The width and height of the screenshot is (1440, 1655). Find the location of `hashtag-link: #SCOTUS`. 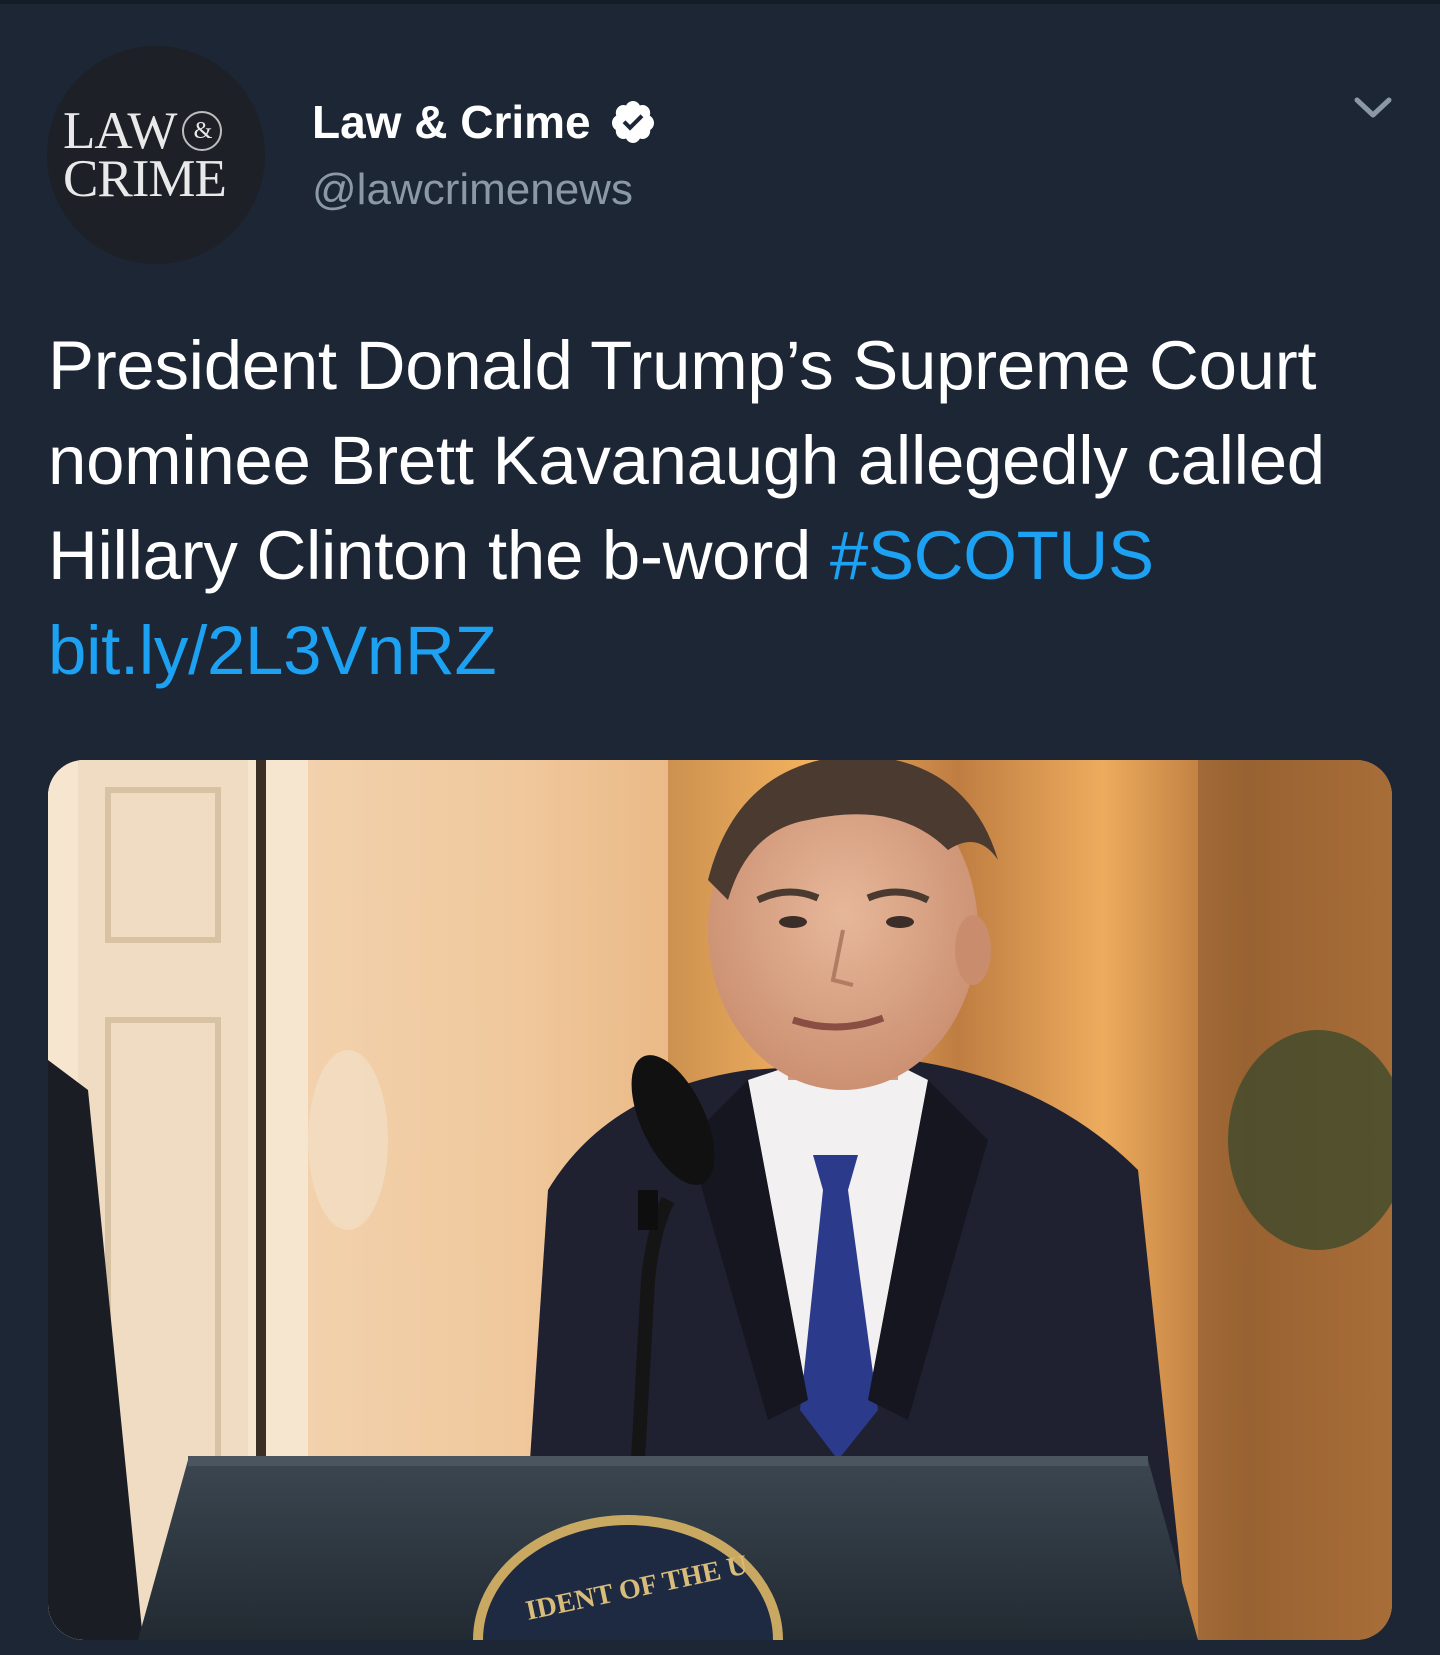

hashtag-link: #SCOTUS is located at coordinates (992, 555).